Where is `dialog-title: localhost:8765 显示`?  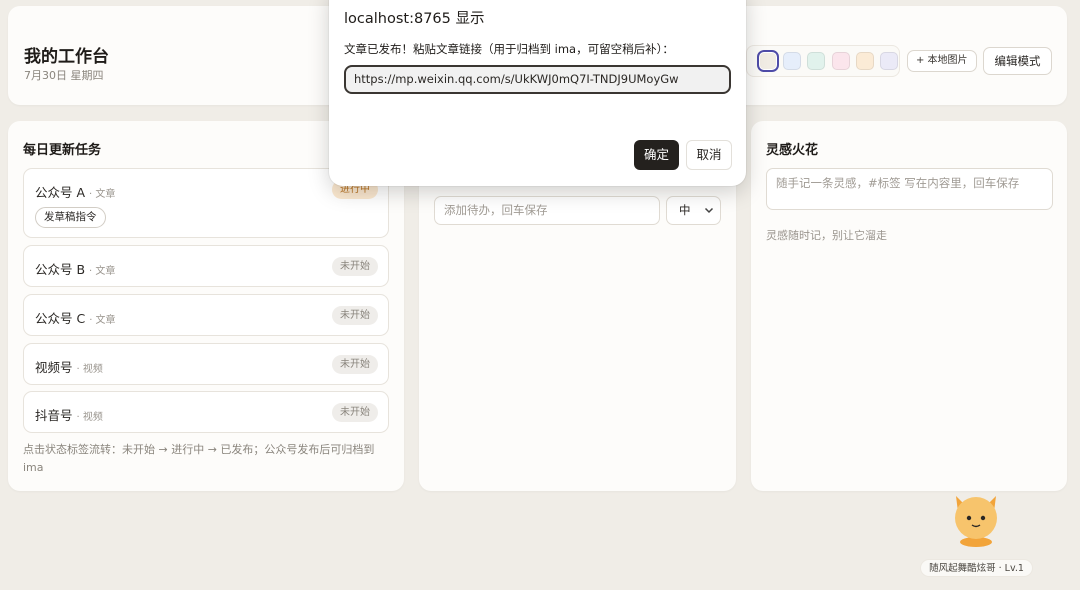 dialog-title: localhost:8765 显示 is located at coordinates (414, 19).